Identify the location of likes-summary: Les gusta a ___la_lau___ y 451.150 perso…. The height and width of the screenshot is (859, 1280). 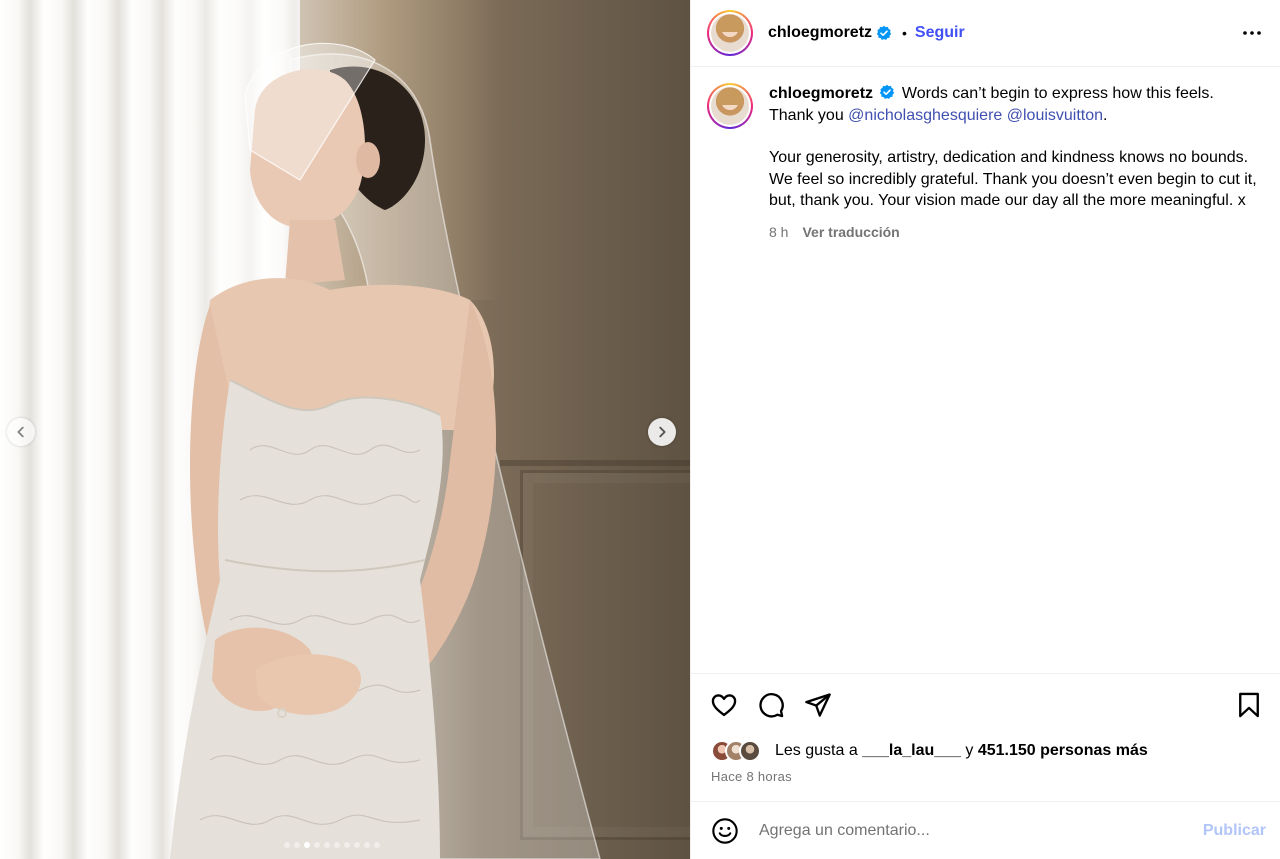
(985, 750).